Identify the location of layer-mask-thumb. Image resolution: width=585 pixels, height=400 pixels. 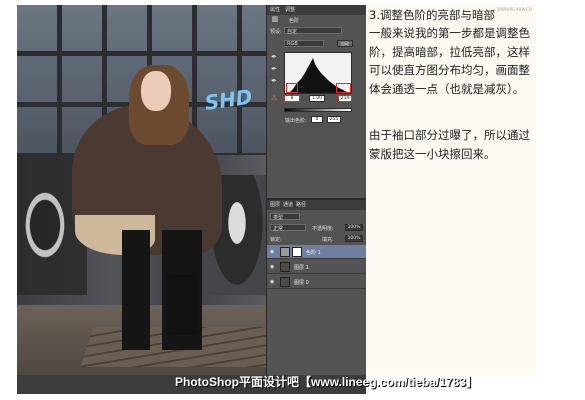
(297, 252).